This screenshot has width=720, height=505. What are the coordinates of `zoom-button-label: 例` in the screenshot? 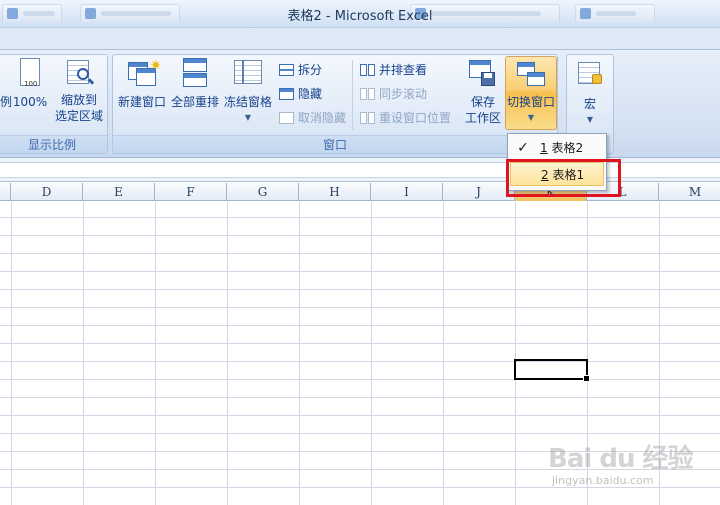 It's located at (6, 102).